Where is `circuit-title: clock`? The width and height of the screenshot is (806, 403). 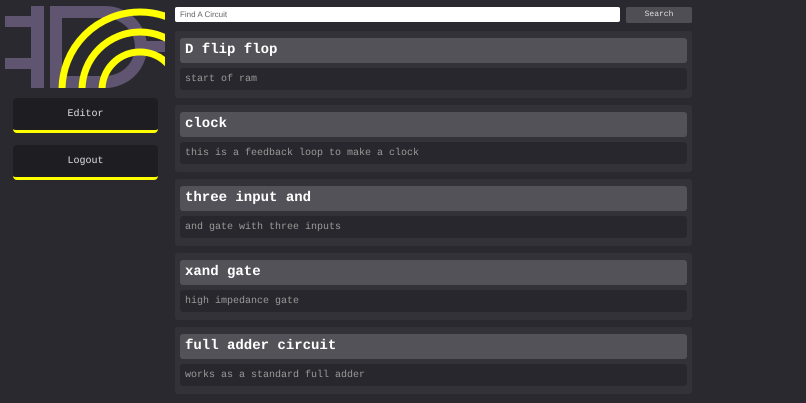 circuit-title: clock is located at coordinates (433, 124).